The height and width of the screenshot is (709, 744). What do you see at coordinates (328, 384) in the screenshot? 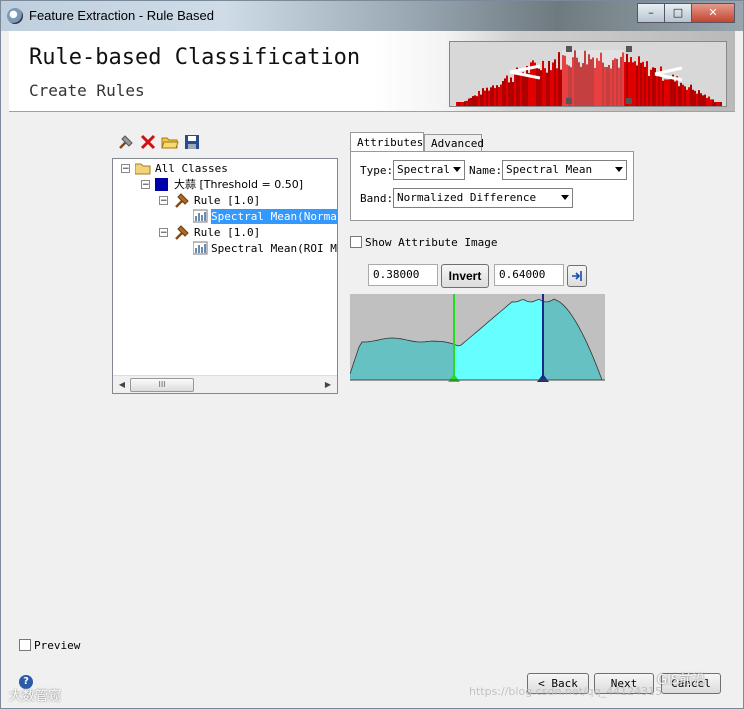
I see `scroll-right-arrow: ▶` at bounding box center [328, 384].